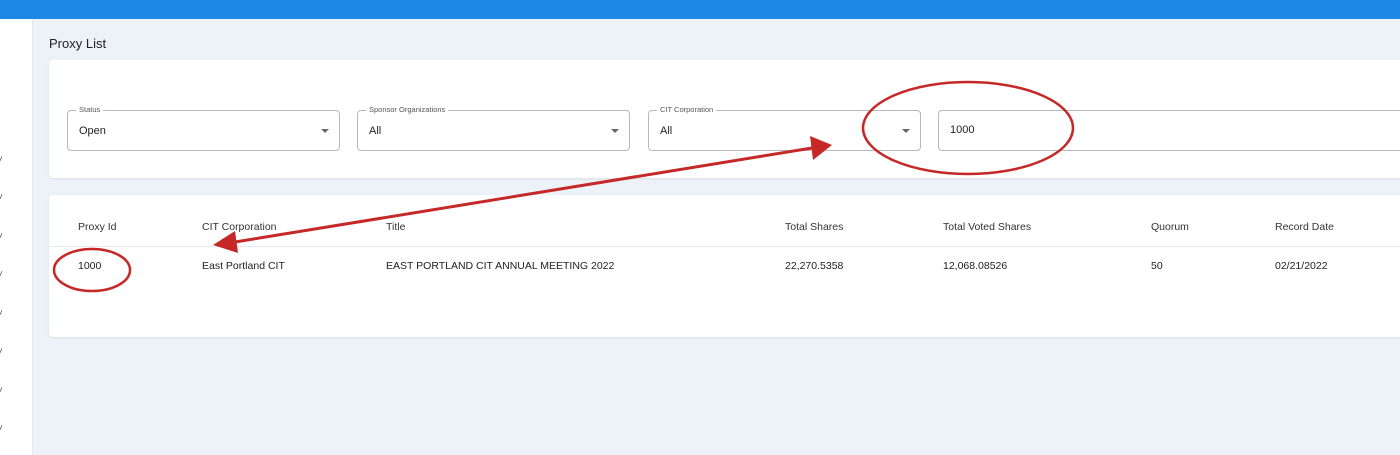 The height and width of the screenshot is (455, 1400). Describe the element at coordinates (1304, 227) in the screenshot. I see `column-header-record-date: Record Date` at that location.